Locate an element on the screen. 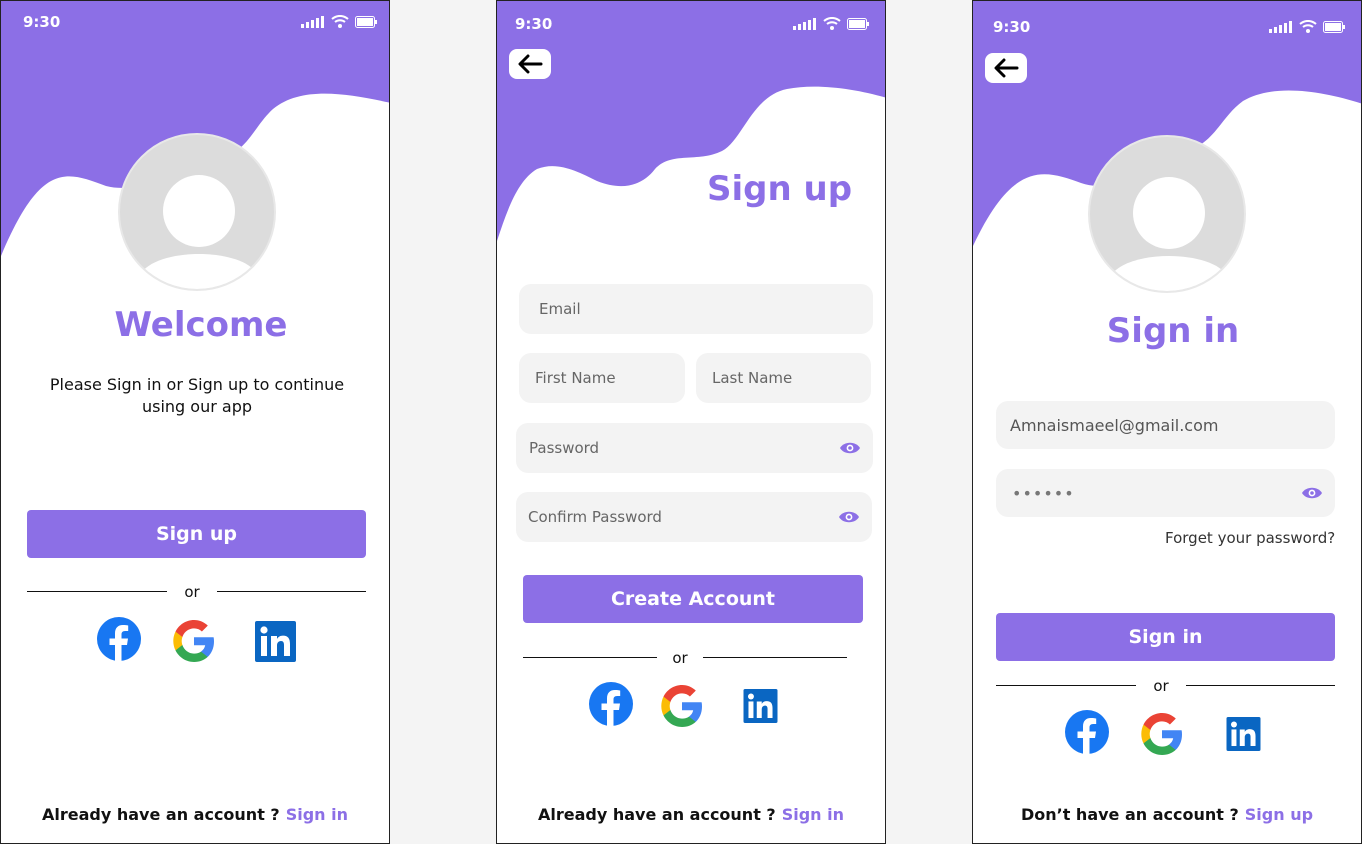 The width and height of the screenshot is (1362, 844). show-confirm-password-toggle is located at coordinates (849, 517).